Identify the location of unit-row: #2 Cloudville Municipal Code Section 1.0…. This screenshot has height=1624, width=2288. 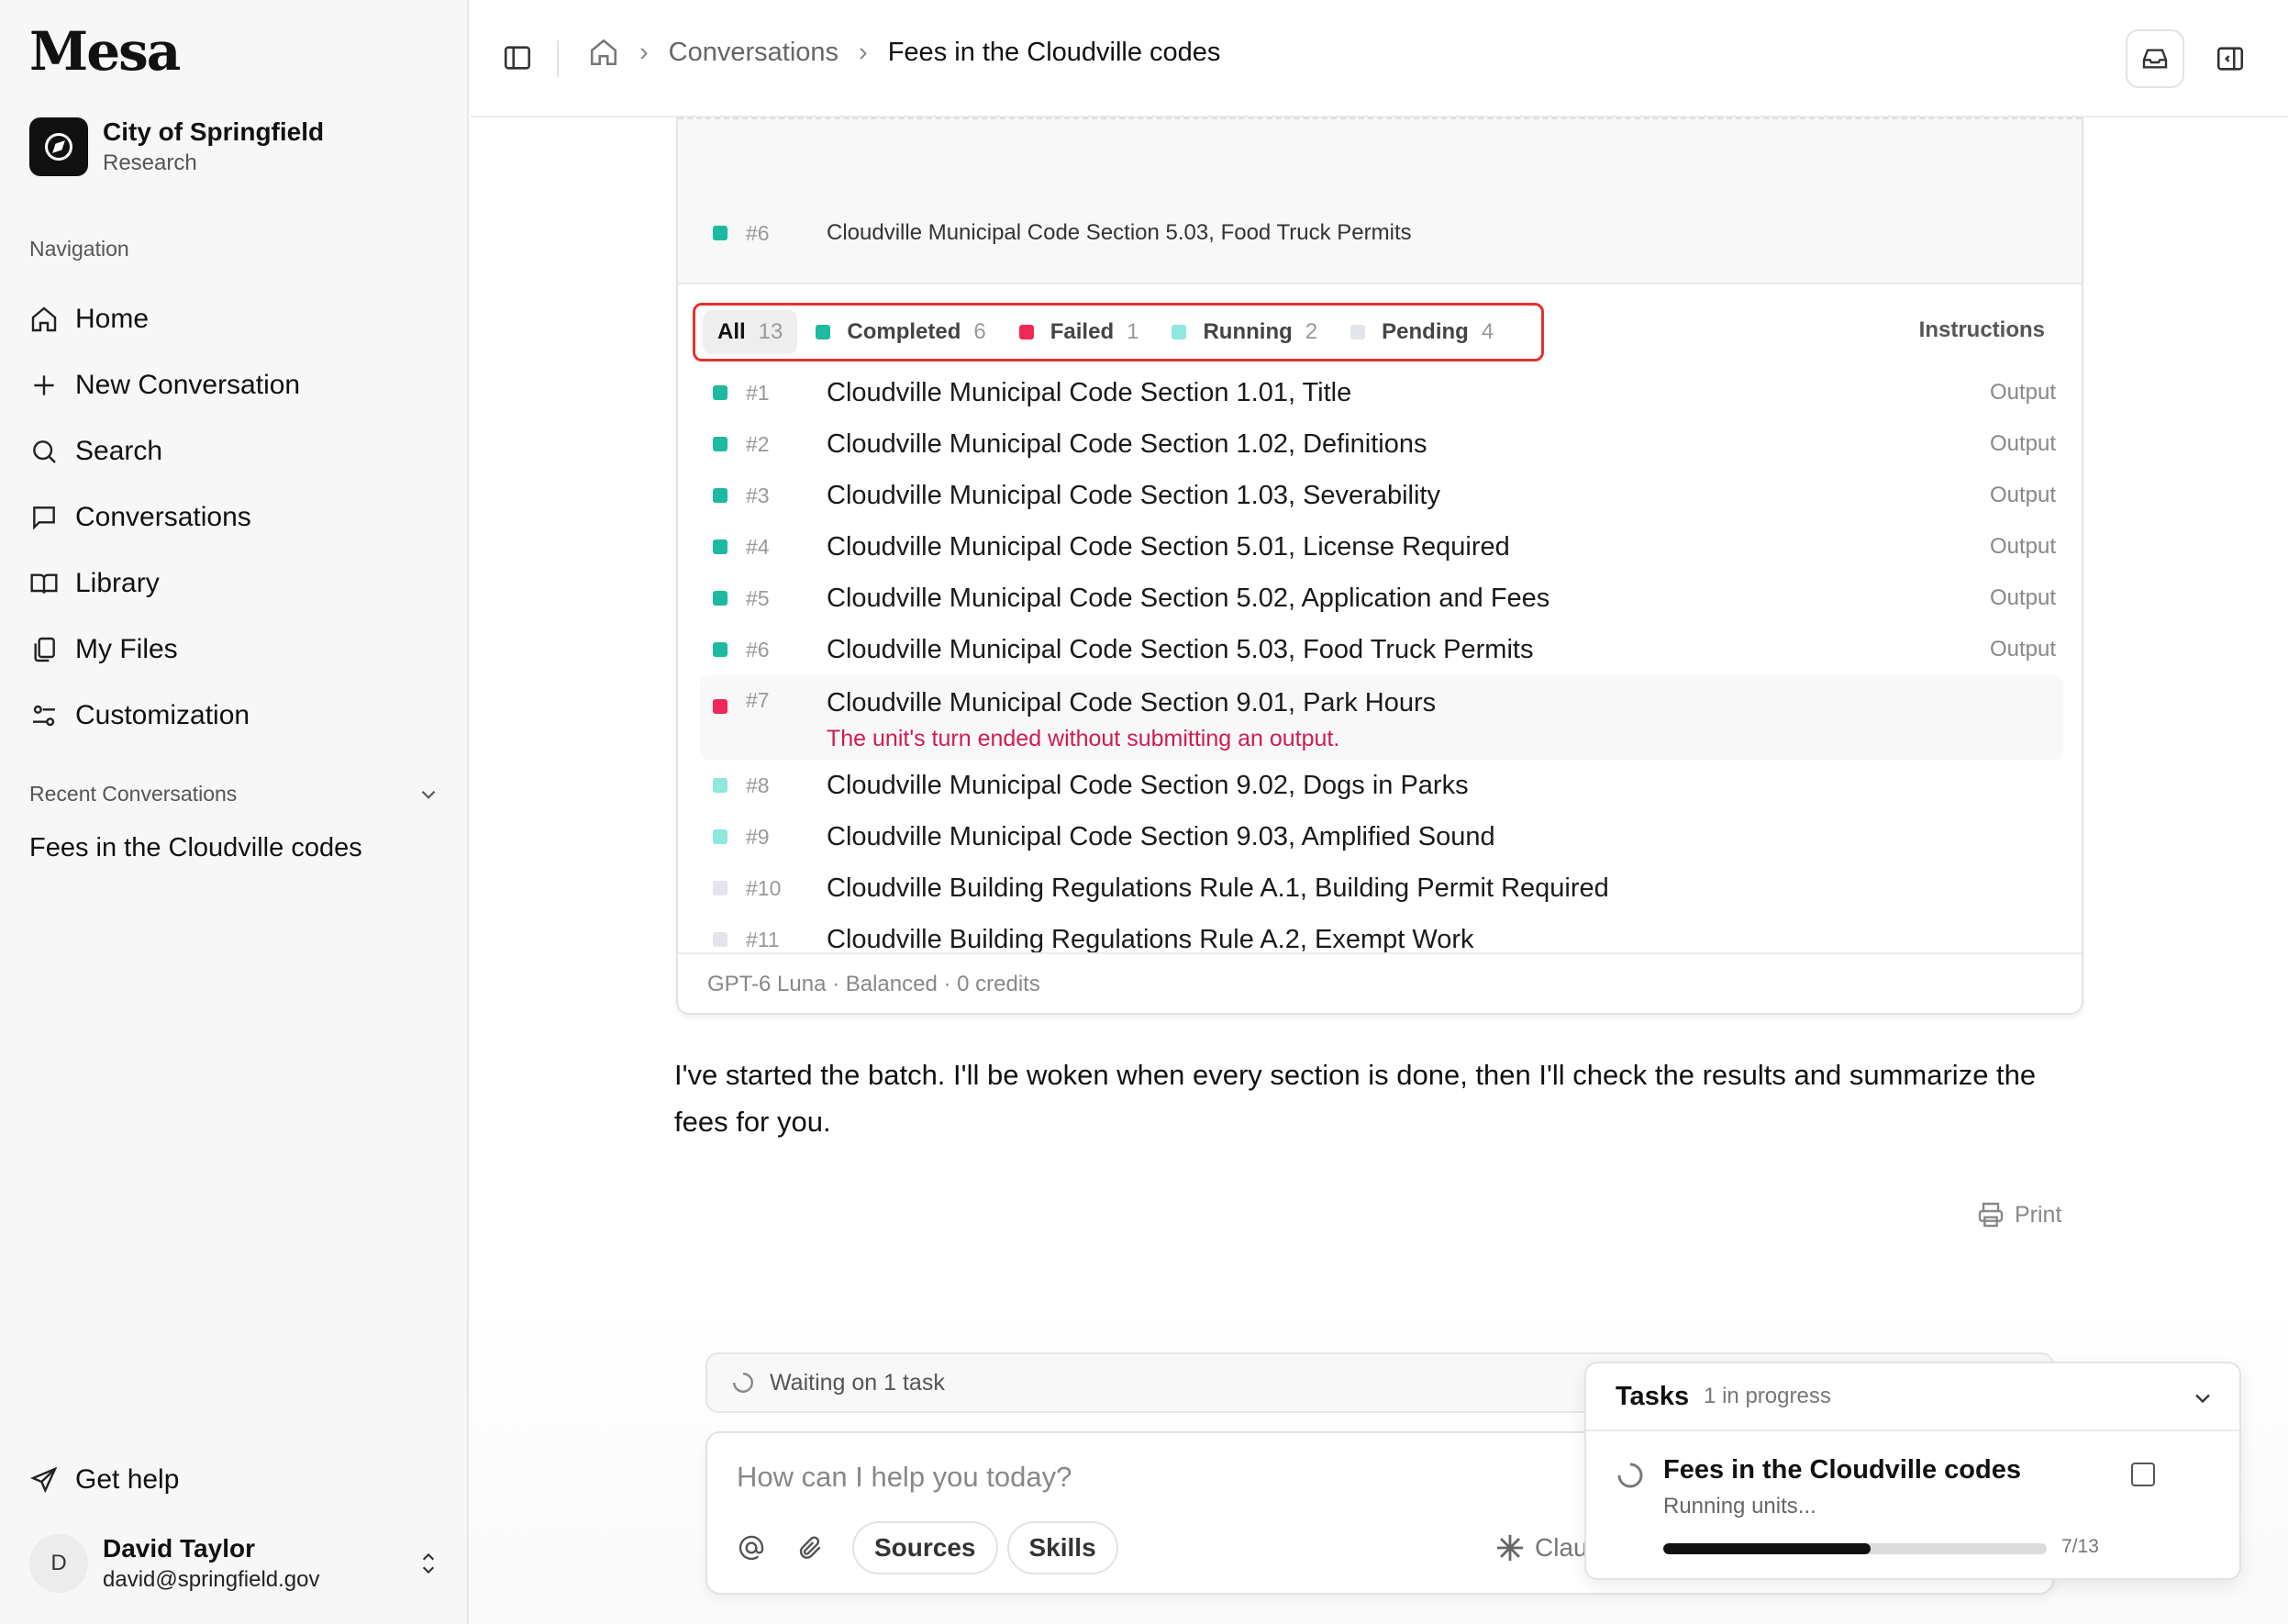
(1381, 444).